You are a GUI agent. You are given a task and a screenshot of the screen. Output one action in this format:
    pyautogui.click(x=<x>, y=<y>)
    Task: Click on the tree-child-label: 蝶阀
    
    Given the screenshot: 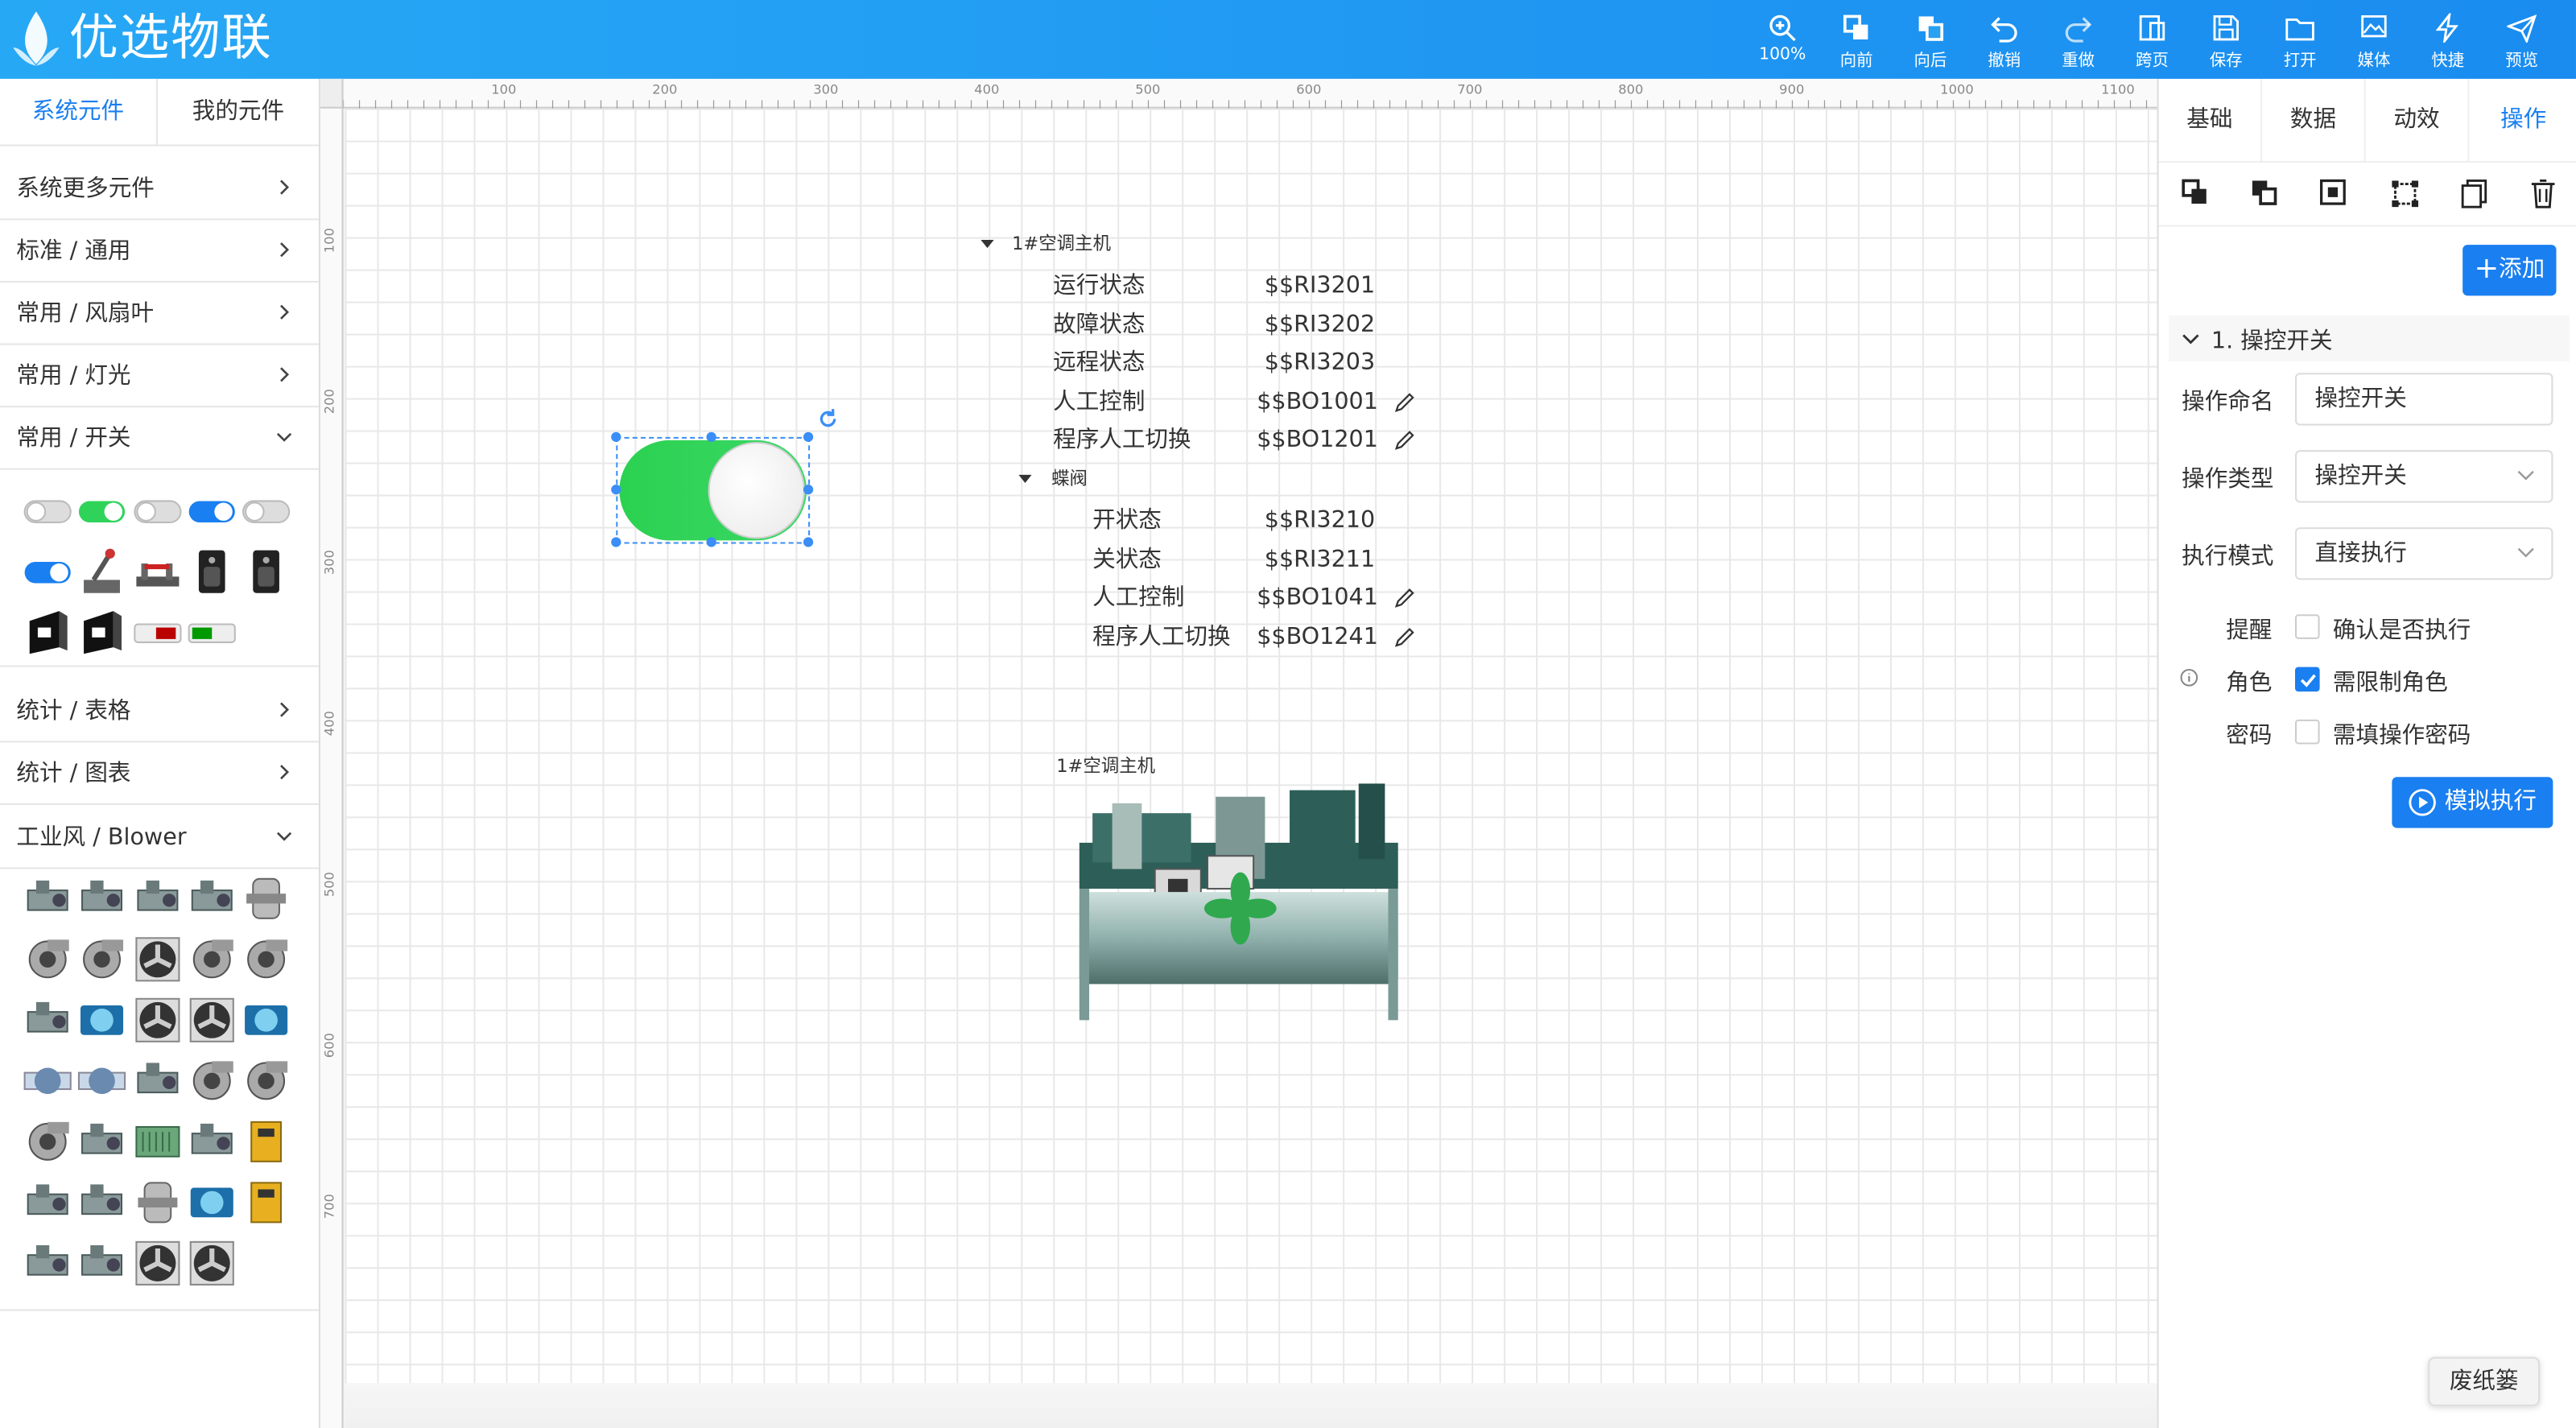 What is the action you would take?
    pyautogui.click(x=1069, y=479)
    